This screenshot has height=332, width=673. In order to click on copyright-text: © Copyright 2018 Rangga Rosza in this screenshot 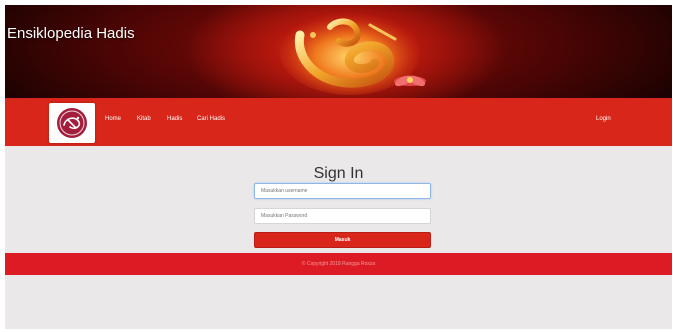, I will do `click(338, 264)`.